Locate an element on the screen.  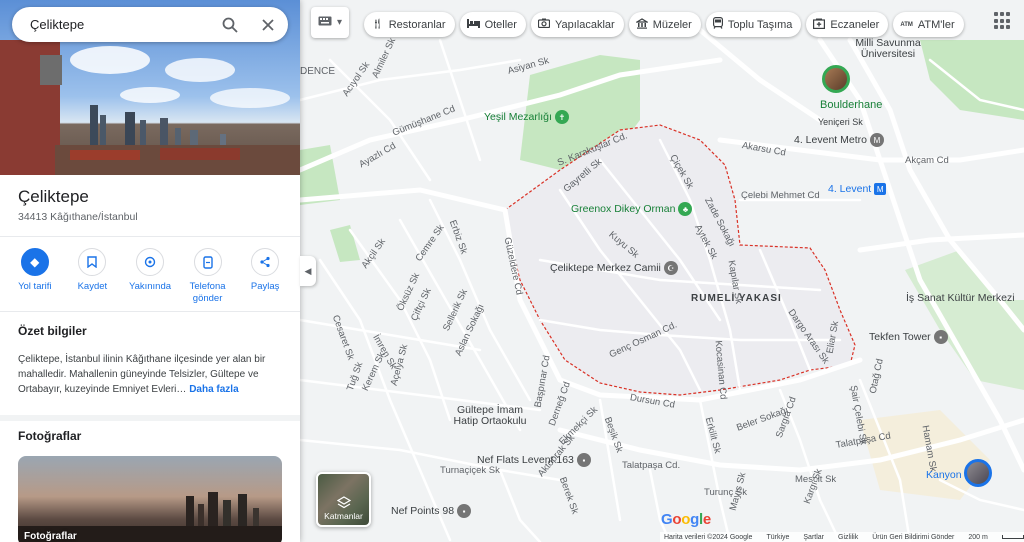
district-label: RUMELİ YAKASI is located at coordinates (736, 298).